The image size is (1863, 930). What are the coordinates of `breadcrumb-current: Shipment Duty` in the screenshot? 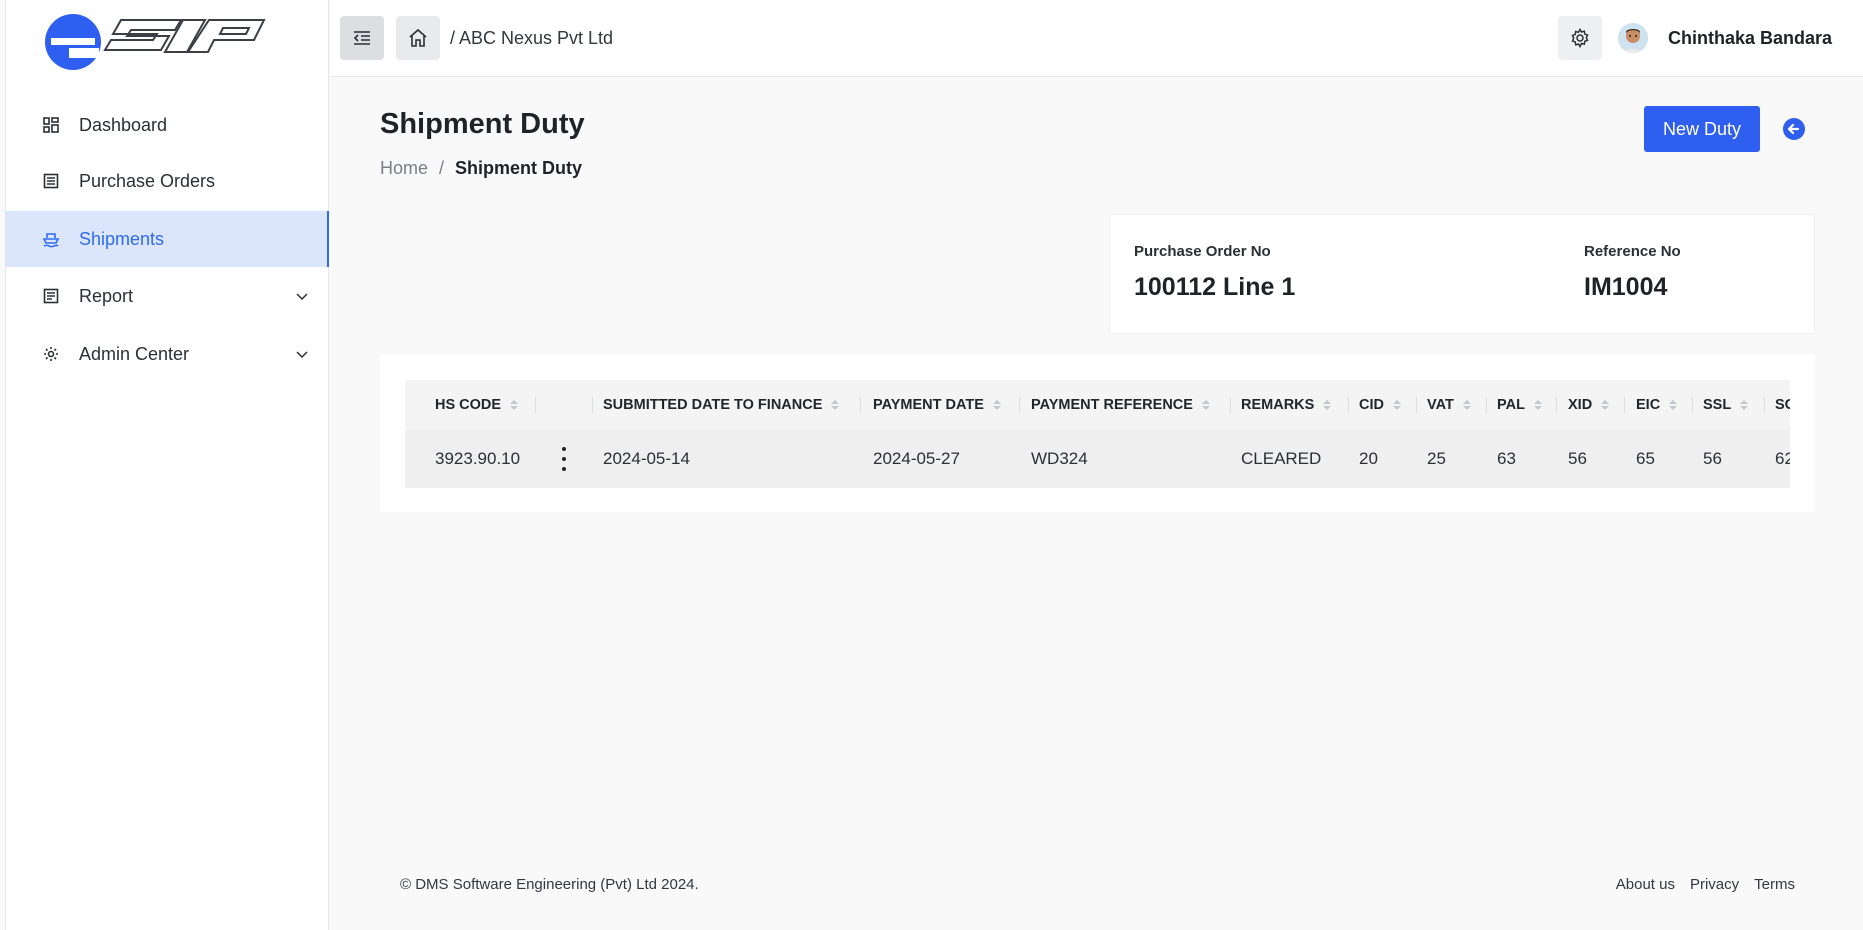 It's located at (519, 168).